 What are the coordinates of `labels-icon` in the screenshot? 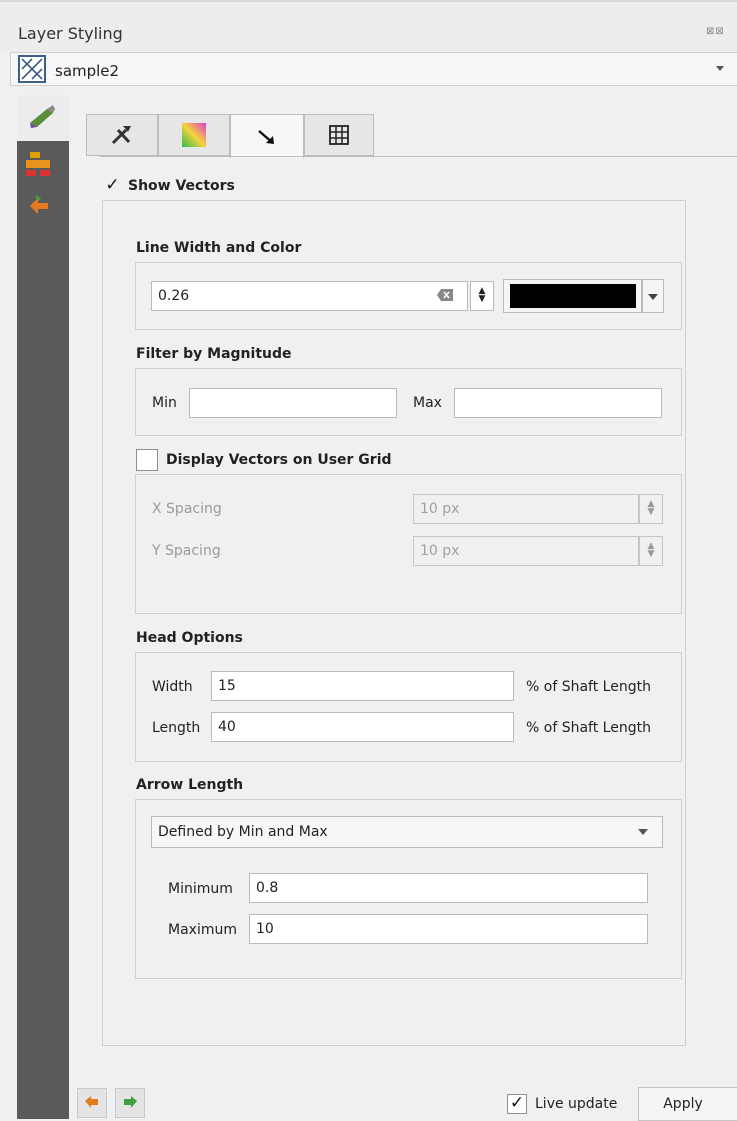 It's located at (39, 165).